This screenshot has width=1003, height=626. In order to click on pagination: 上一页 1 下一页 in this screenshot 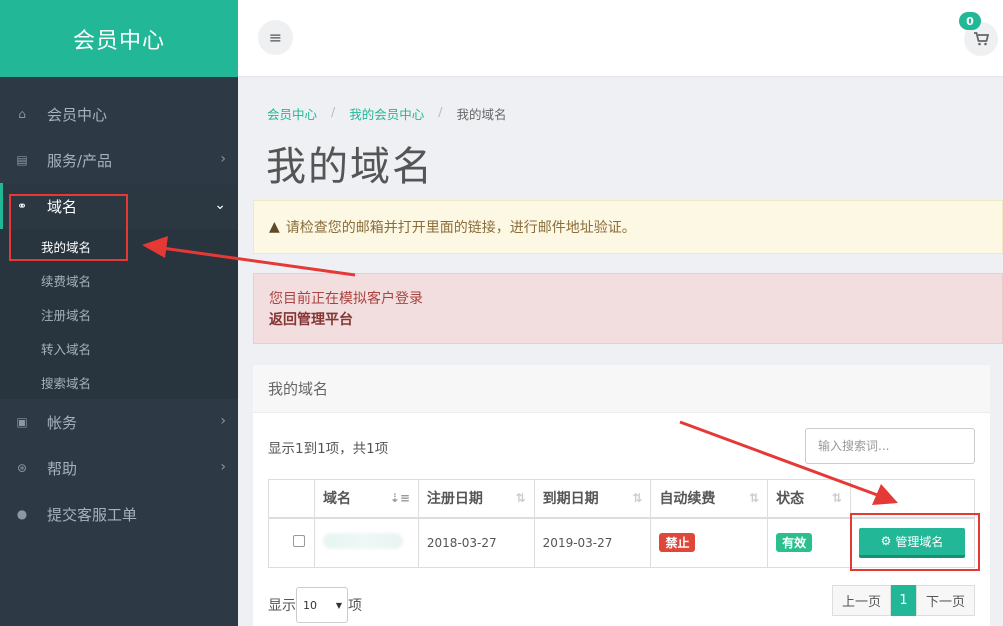, I will do `click(903, 600)`.